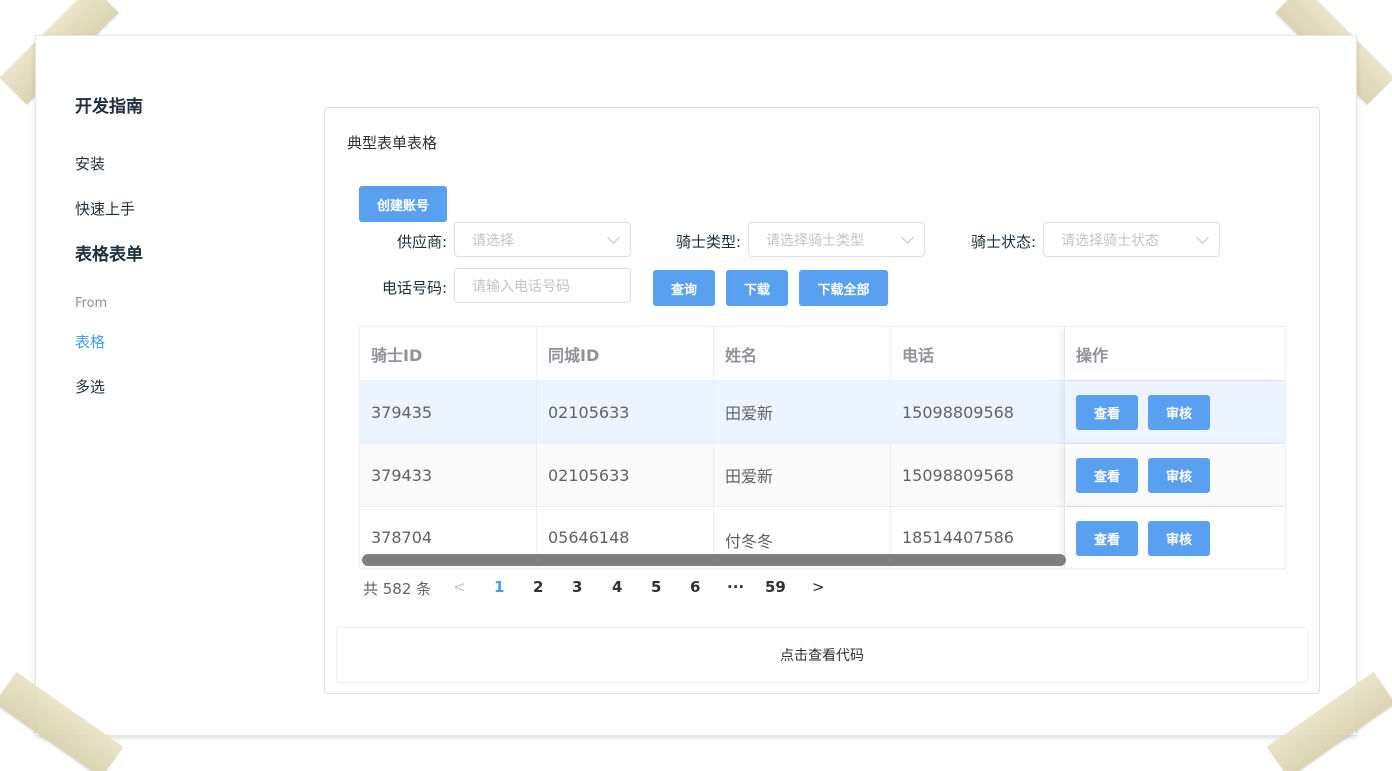 This screenshot has width=1392, height=771. I want to click on table-row: 379435 02105633 田爱新 15098809568 查看 审核, so click(822, 412).